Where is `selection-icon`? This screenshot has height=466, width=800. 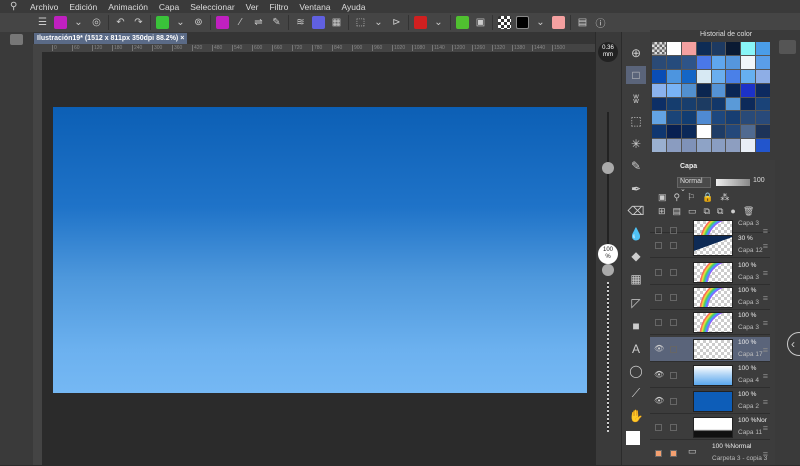 selection-icon is located at coordinates (162, 22).